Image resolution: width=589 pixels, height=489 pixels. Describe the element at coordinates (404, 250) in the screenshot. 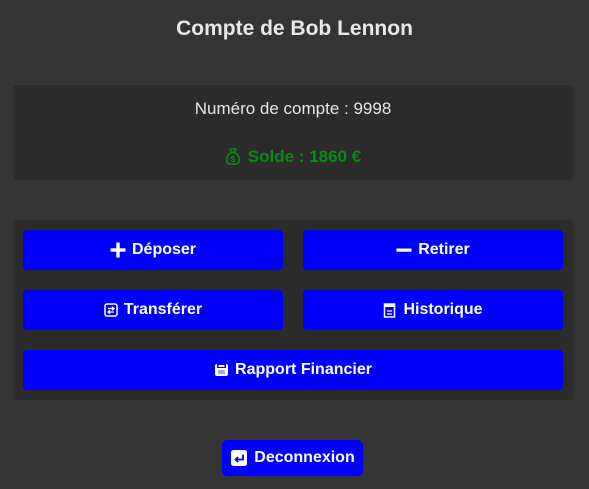

I see `minus-icon` at that location.